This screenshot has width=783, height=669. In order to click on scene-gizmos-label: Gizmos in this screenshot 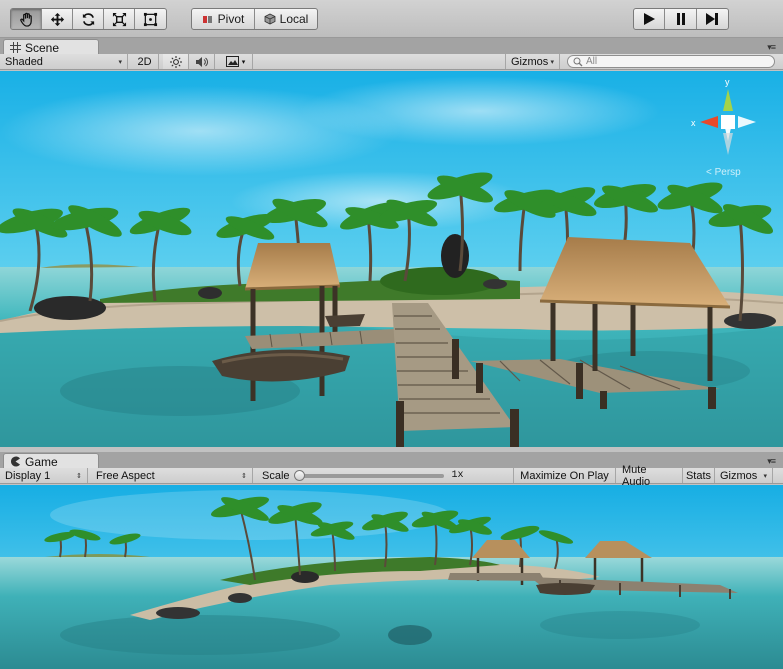, I will do `click(530, 61)`.